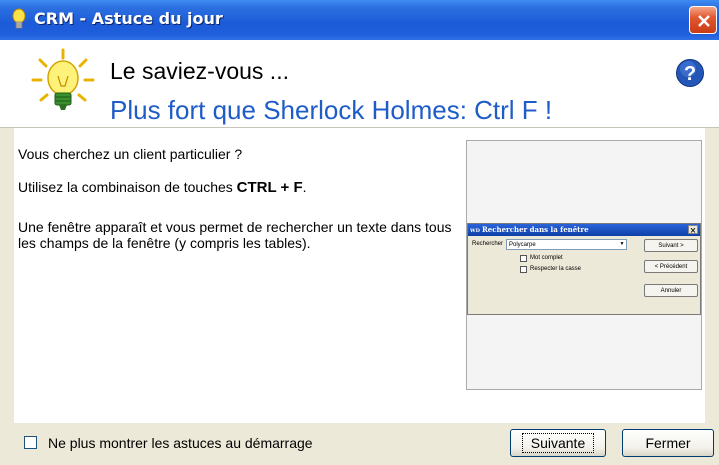 This screenshot has width=719, height=465. What do you see at coordinates (127, 187) in the screenshot?
I see `tip-line-2-prefix: Utilisez la combinaison de touches` at bounding box center [127, 187].